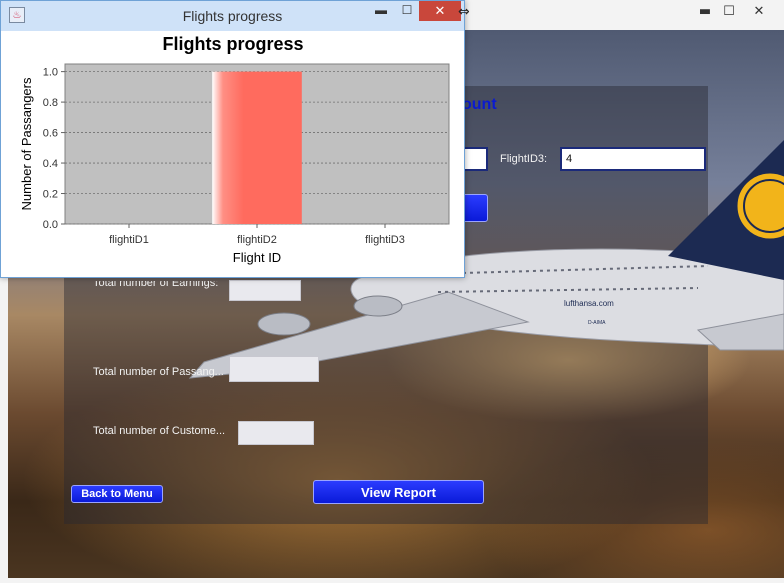  I want to click on bar-flightiD2, so click(257, 147).